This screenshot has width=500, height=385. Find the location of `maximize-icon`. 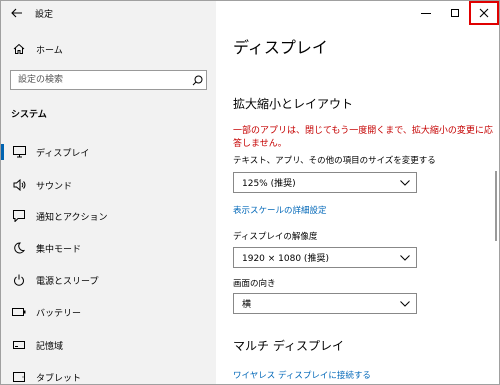

maximize-icon is located at coordinates (454, 13).